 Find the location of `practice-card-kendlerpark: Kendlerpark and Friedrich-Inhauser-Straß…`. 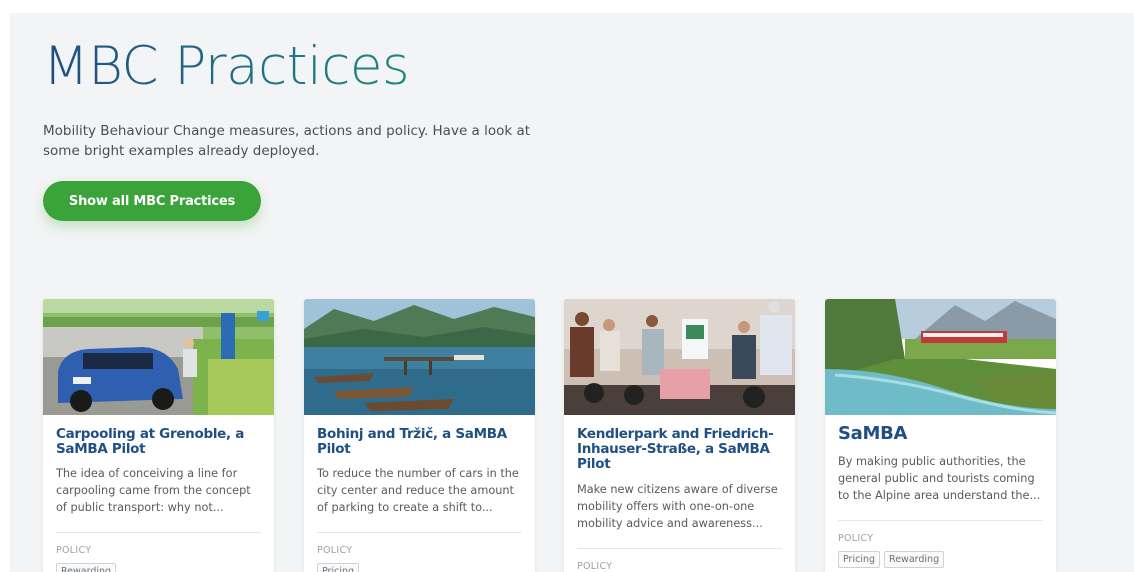

practice-card-kendlerpark: Kendlerpark and Friedrich-Inhauser-Straß… is located at coordinates (679, 435).